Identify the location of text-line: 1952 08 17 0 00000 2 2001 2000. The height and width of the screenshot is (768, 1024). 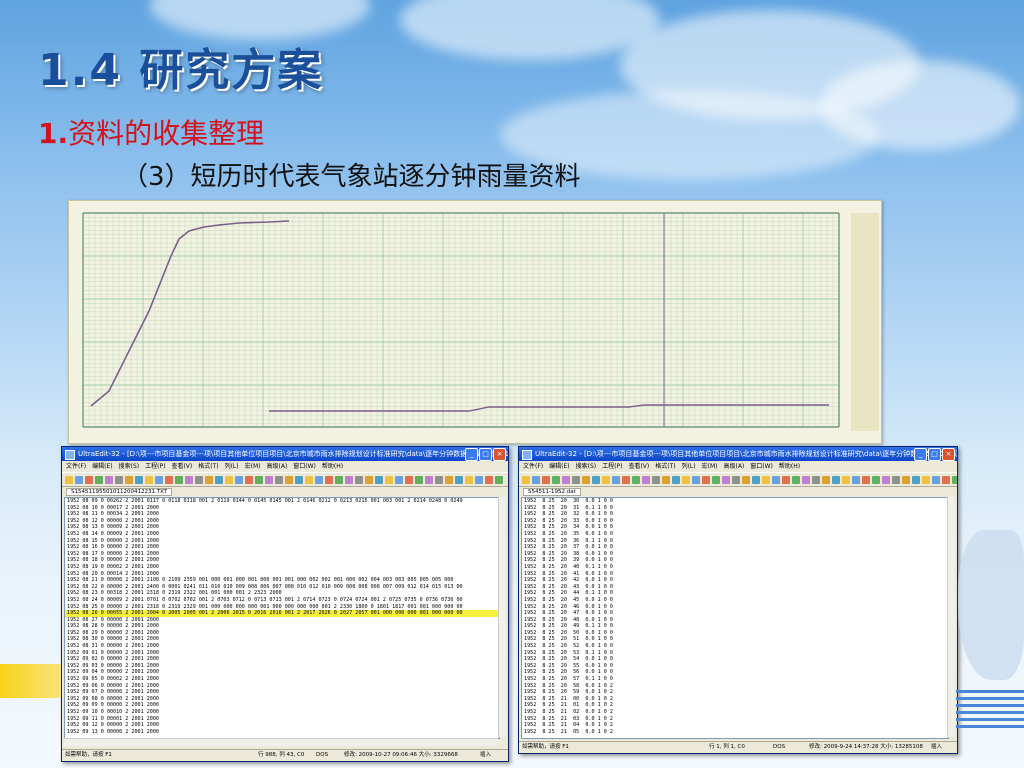
(282, 554).